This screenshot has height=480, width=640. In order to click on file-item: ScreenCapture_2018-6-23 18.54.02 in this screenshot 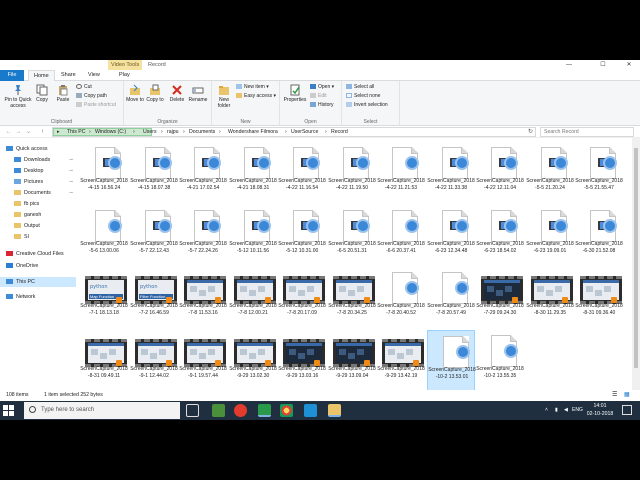, I will do `click(500, 235)`.